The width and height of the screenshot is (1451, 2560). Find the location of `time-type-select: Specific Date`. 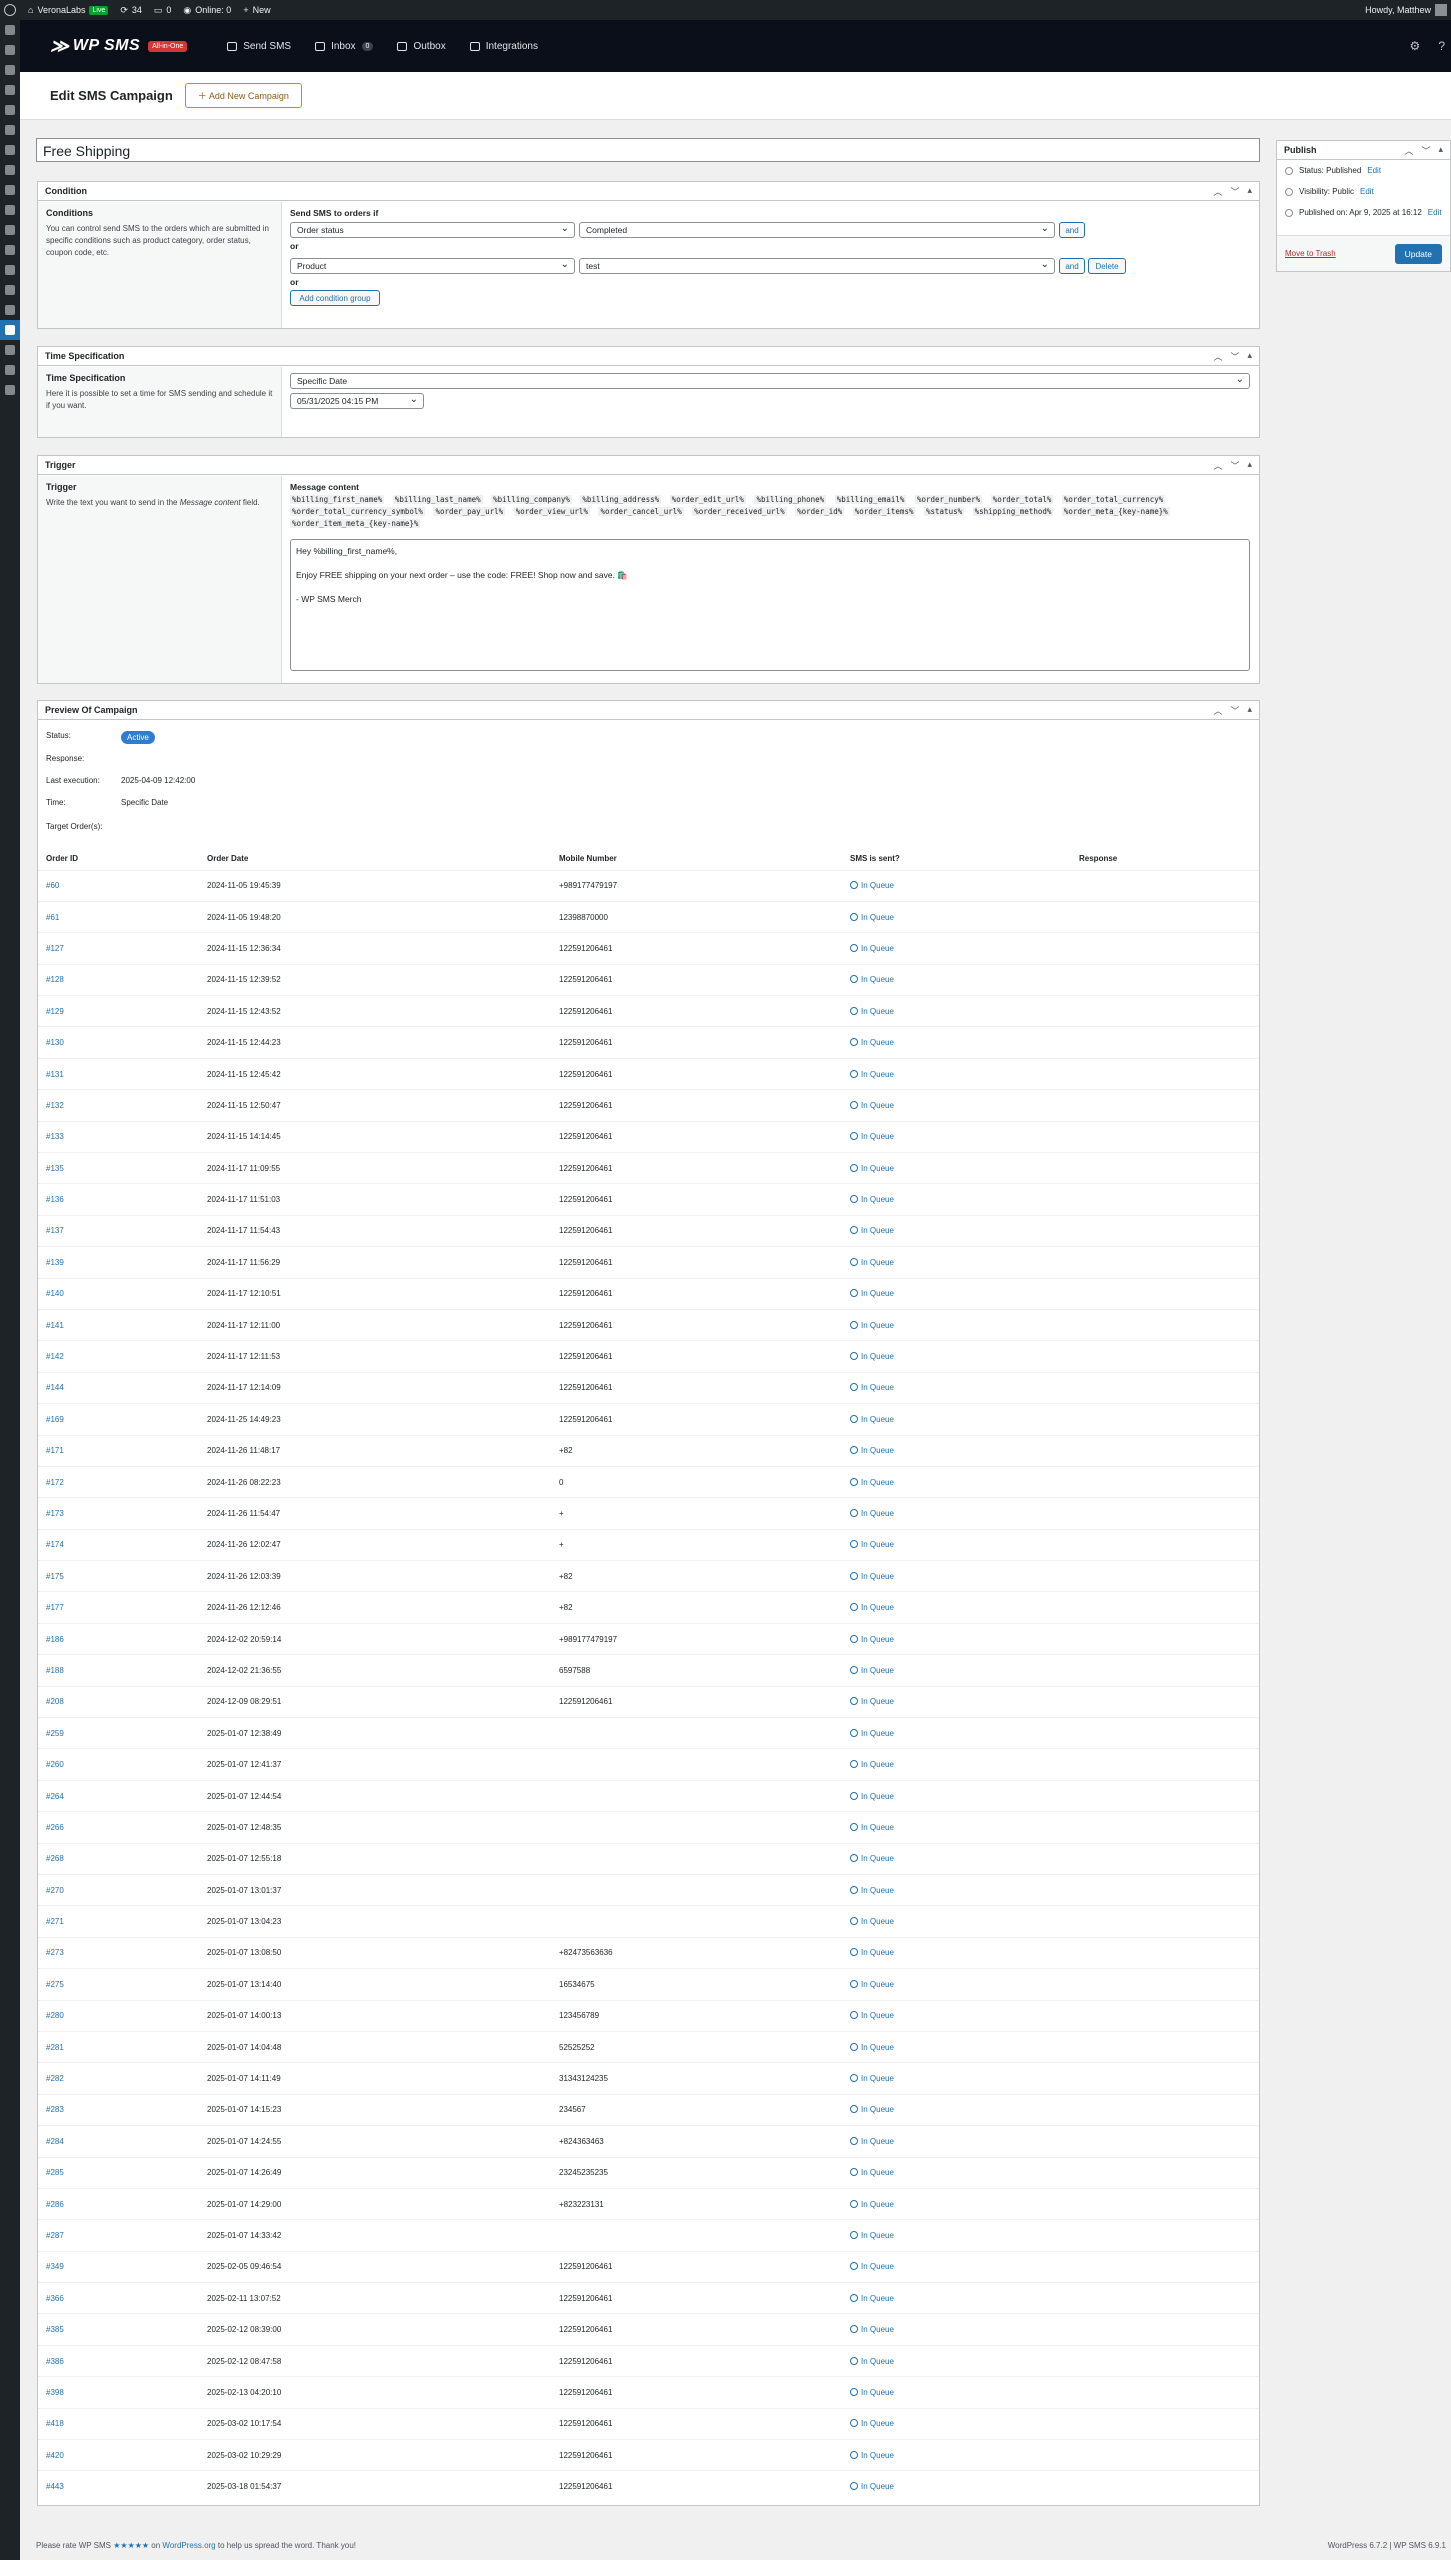

time-type-select: Specific Date is located at coordinates (770, 381).